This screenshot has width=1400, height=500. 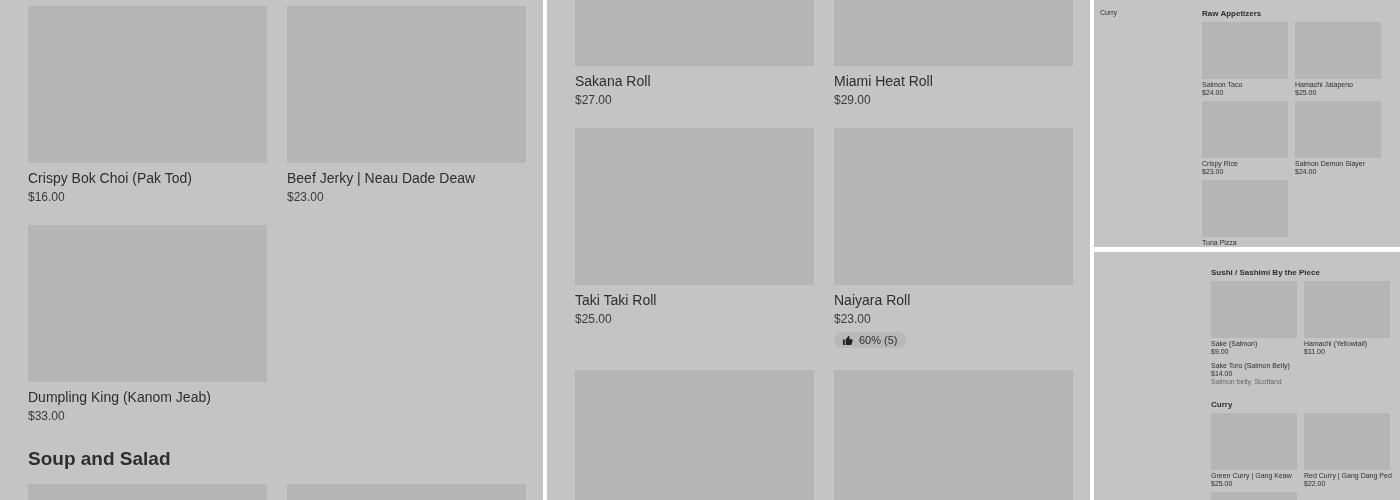 I want to click on item-name: Beef Jerky | Neau Dade Deaw, so click(x=406, y=178).